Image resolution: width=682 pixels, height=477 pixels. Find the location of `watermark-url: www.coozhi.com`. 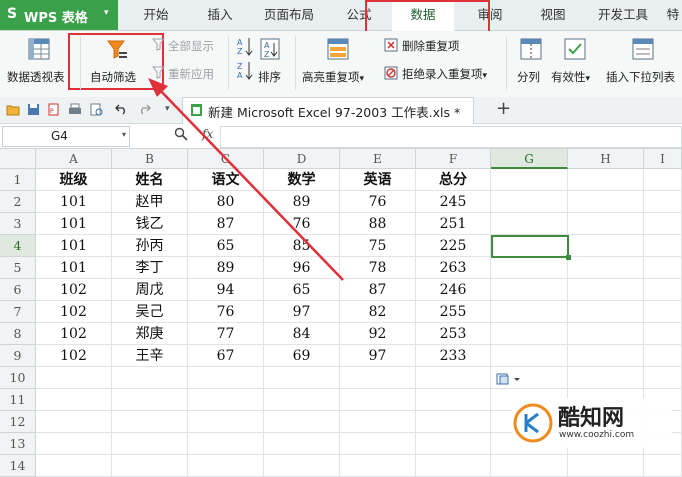

watermark-url: www.coozhi.com is located at coordinates (597, 435).